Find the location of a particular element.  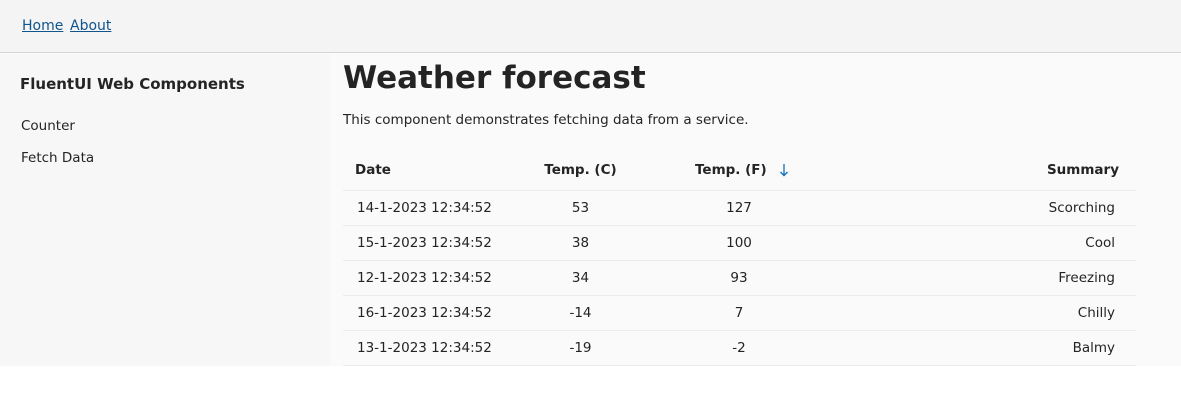

cell-temp-c: 38 is located at coordinates (580, 243).